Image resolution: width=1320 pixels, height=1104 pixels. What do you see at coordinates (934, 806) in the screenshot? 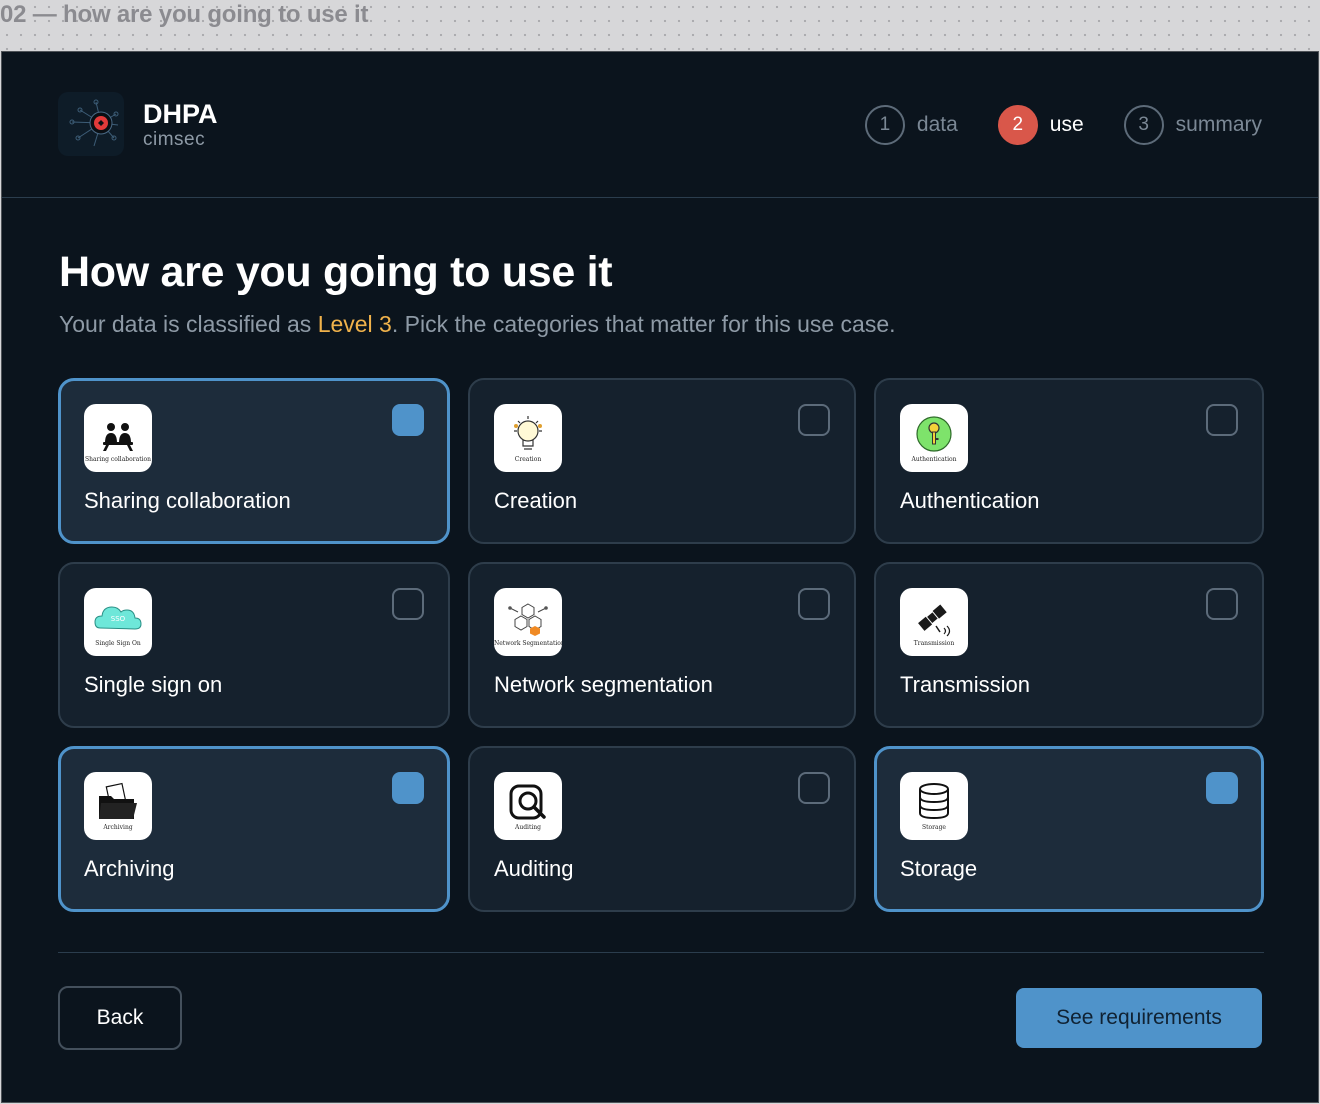
I see `database-icon: Storage` at bounding box center [934, 806].